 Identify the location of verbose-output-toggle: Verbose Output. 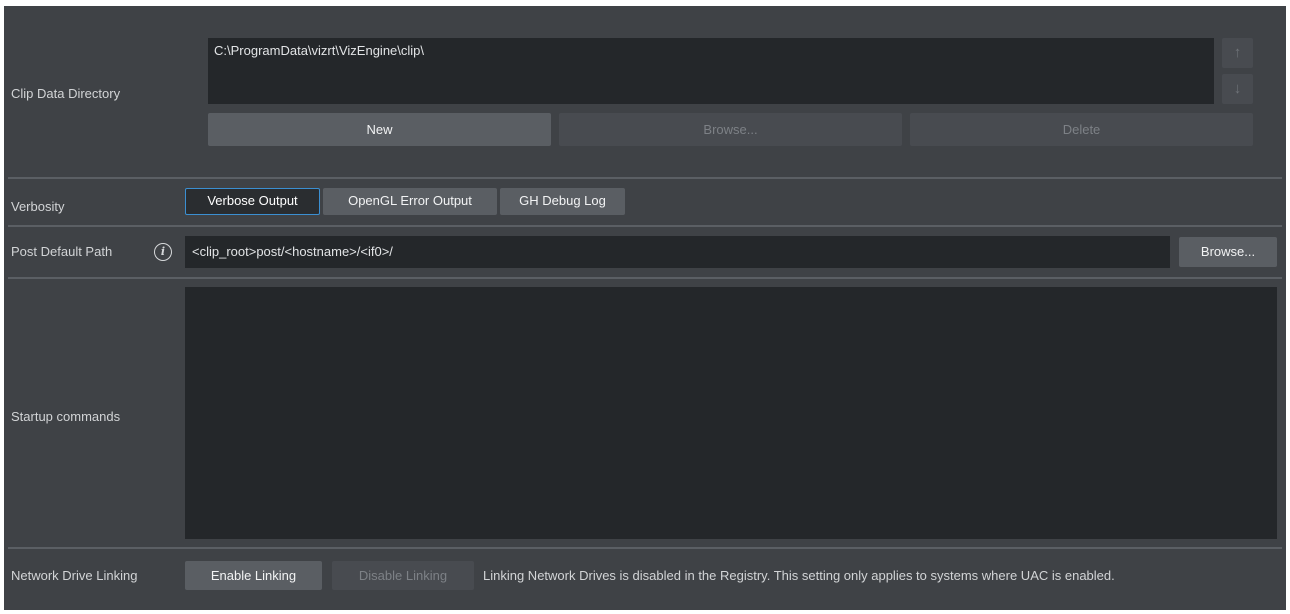
(252, 201).